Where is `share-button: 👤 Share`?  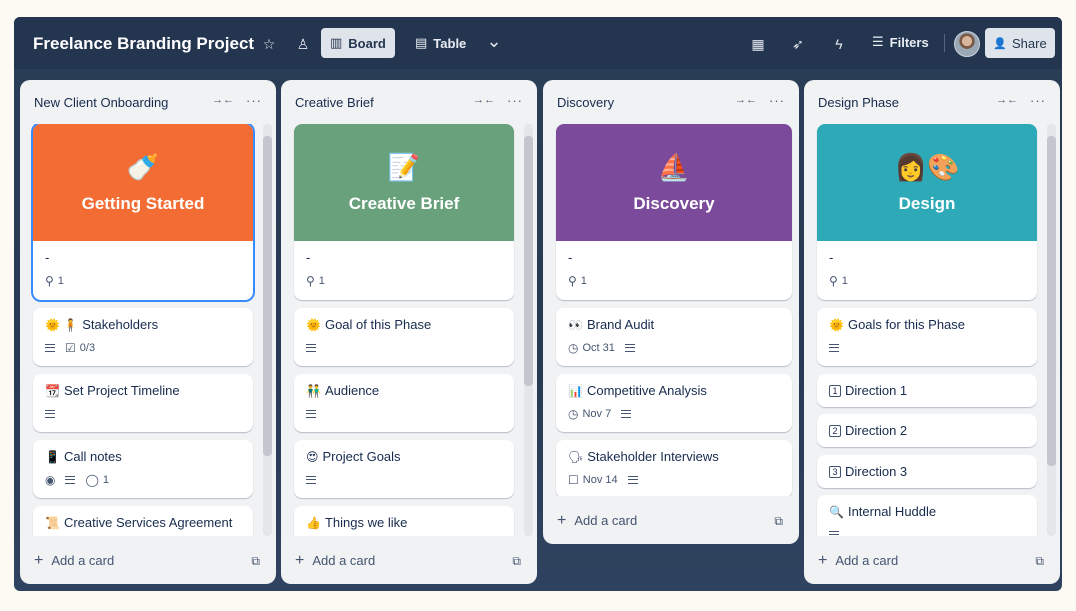 share-button: 👤 Share is located at coordinates (1020, 43).